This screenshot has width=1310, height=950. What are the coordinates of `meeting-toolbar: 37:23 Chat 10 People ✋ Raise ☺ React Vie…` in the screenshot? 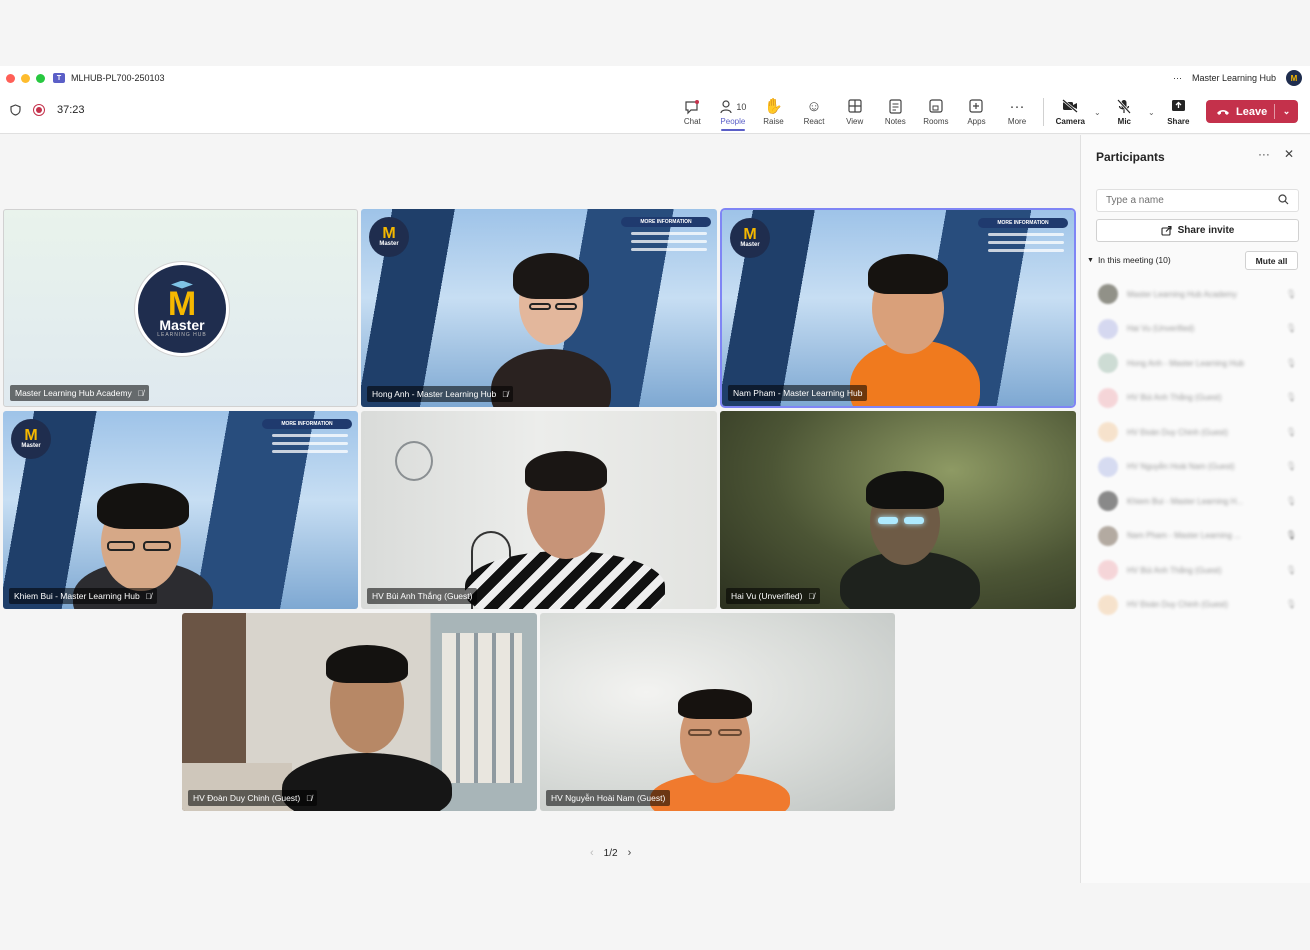 It's located at (655, 112).